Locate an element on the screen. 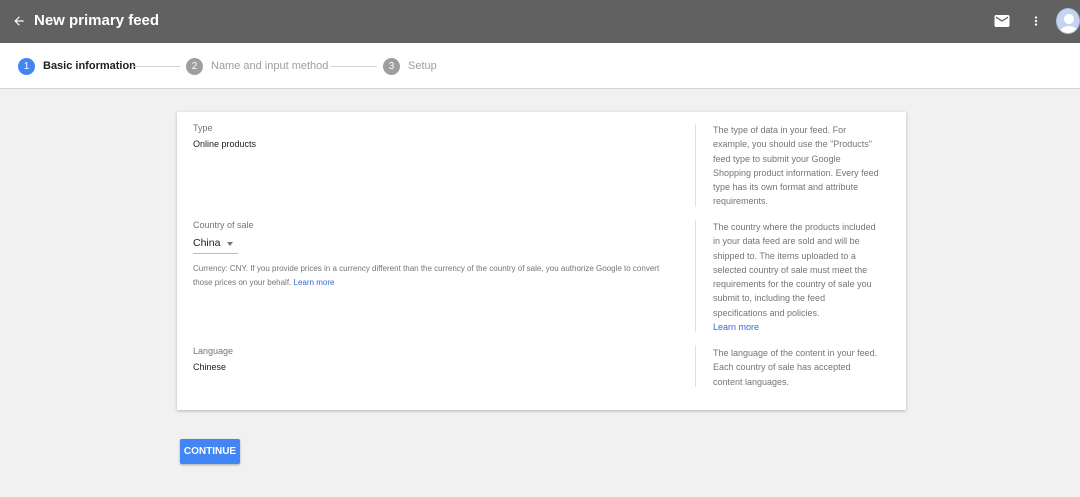  language-value: Chinese is located at coordinates (210, 367).